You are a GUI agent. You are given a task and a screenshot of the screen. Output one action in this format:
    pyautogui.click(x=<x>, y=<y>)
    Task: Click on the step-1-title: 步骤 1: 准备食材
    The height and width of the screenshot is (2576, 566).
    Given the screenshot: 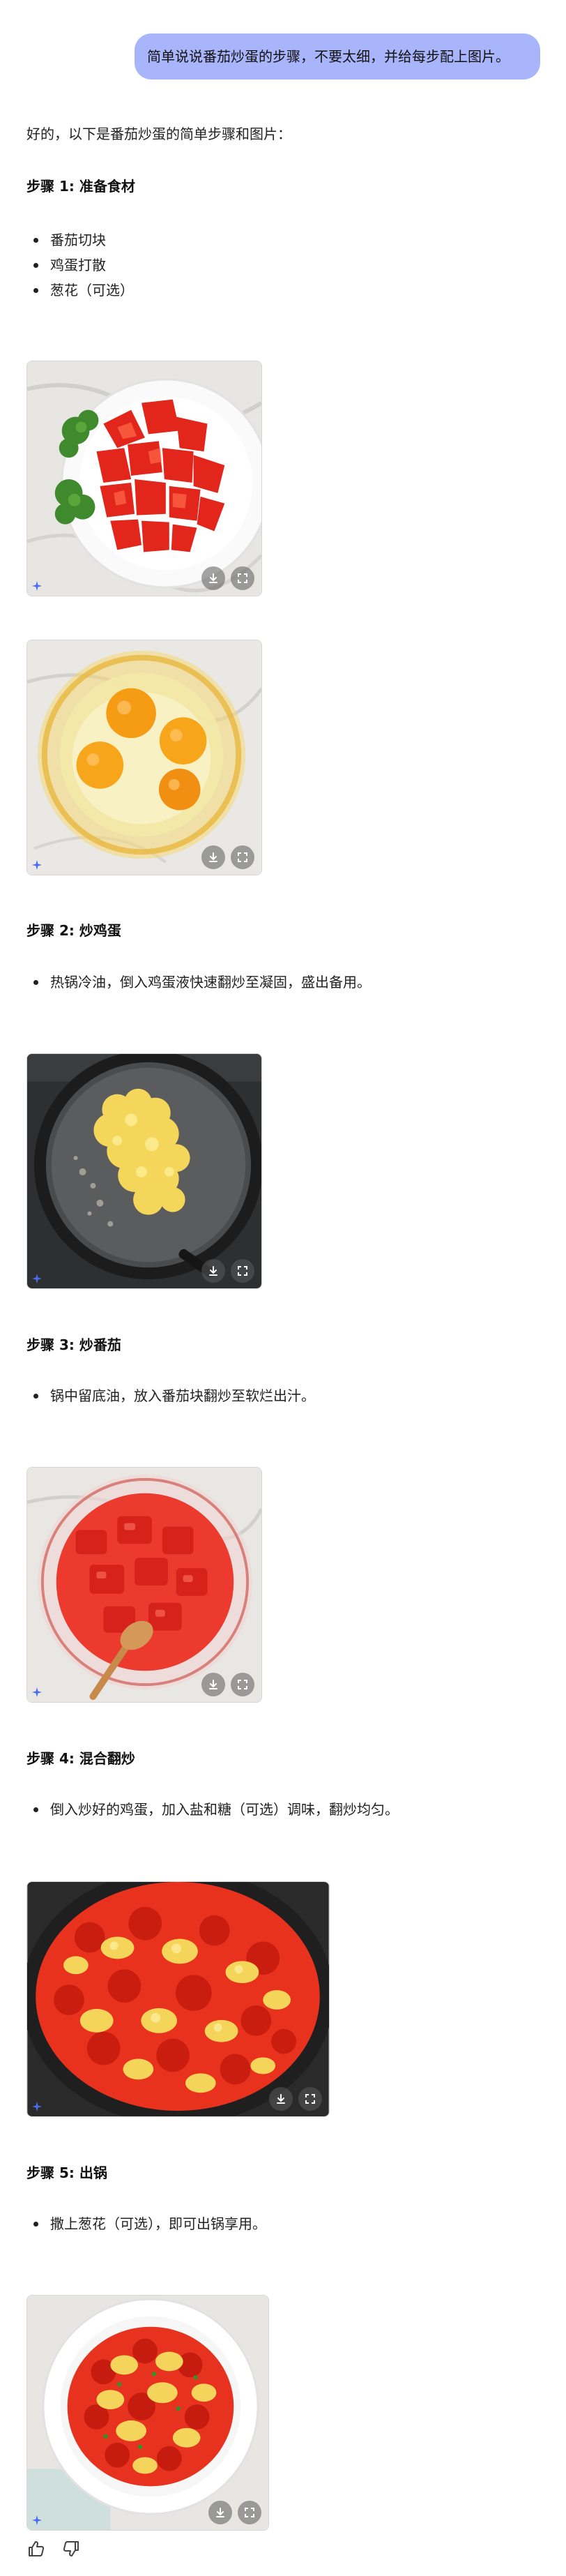 What is the action you would take?
    pyautogui.click(x=80, y=186)
    